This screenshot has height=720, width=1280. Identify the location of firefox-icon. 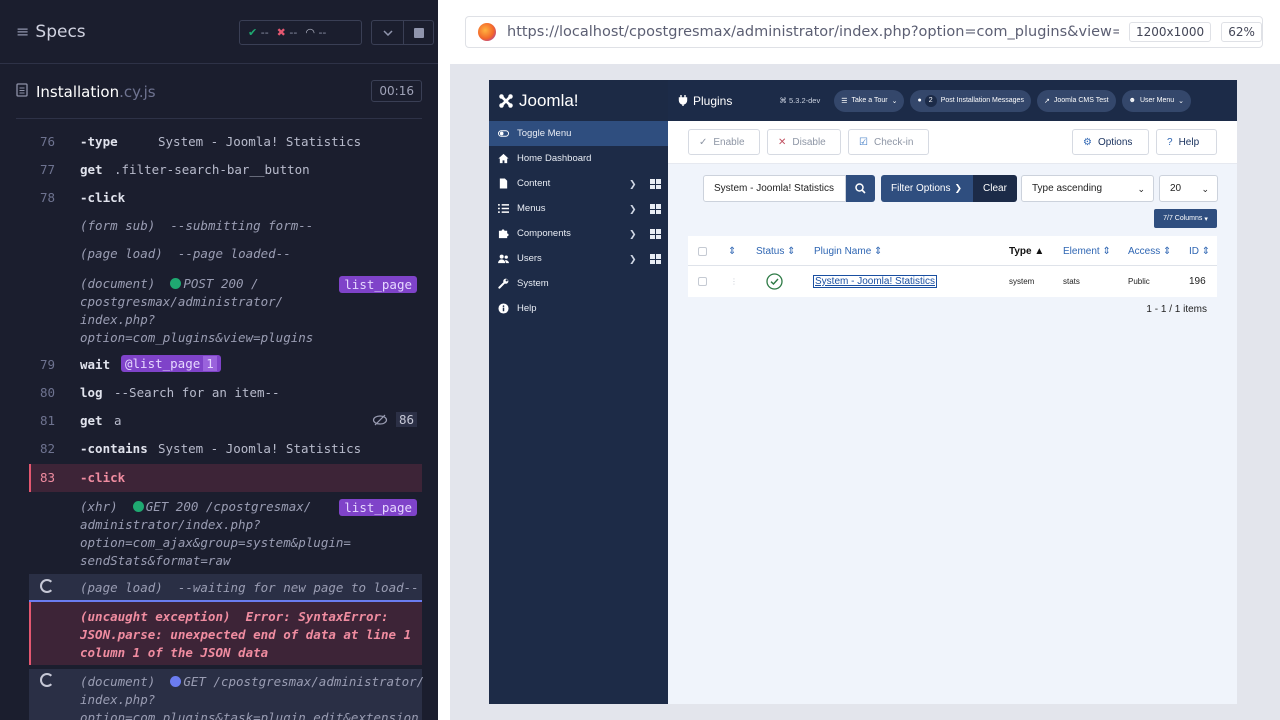
(487, 32).